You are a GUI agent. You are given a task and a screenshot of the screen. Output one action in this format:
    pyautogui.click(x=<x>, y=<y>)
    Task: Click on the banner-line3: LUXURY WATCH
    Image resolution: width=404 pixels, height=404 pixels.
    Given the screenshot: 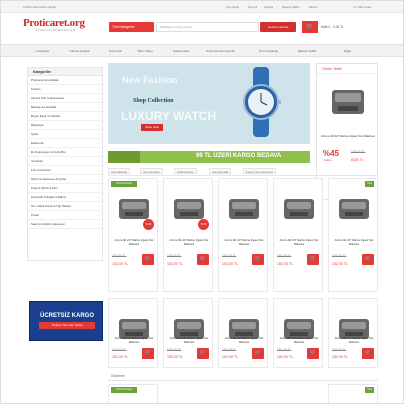 What is the action you would take?
    pyautogui.click(x=169, y=116)
    